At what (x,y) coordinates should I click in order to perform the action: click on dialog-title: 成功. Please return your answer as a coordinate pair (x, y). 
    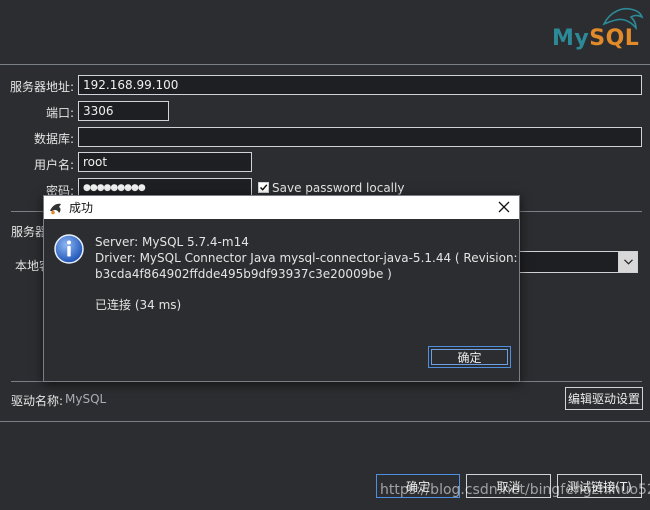
    Looking at the image, I should click on (81, 208).